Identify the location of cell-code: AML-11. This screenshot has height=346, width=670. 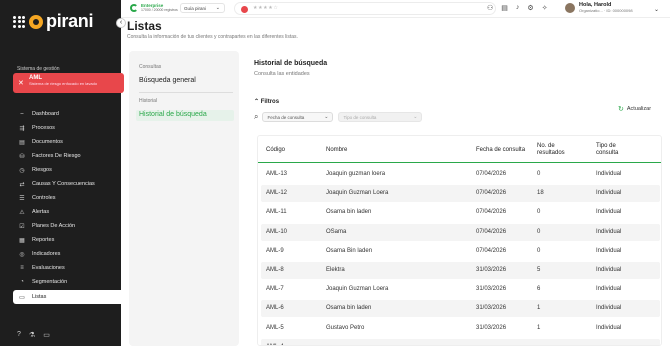
(276, 212).